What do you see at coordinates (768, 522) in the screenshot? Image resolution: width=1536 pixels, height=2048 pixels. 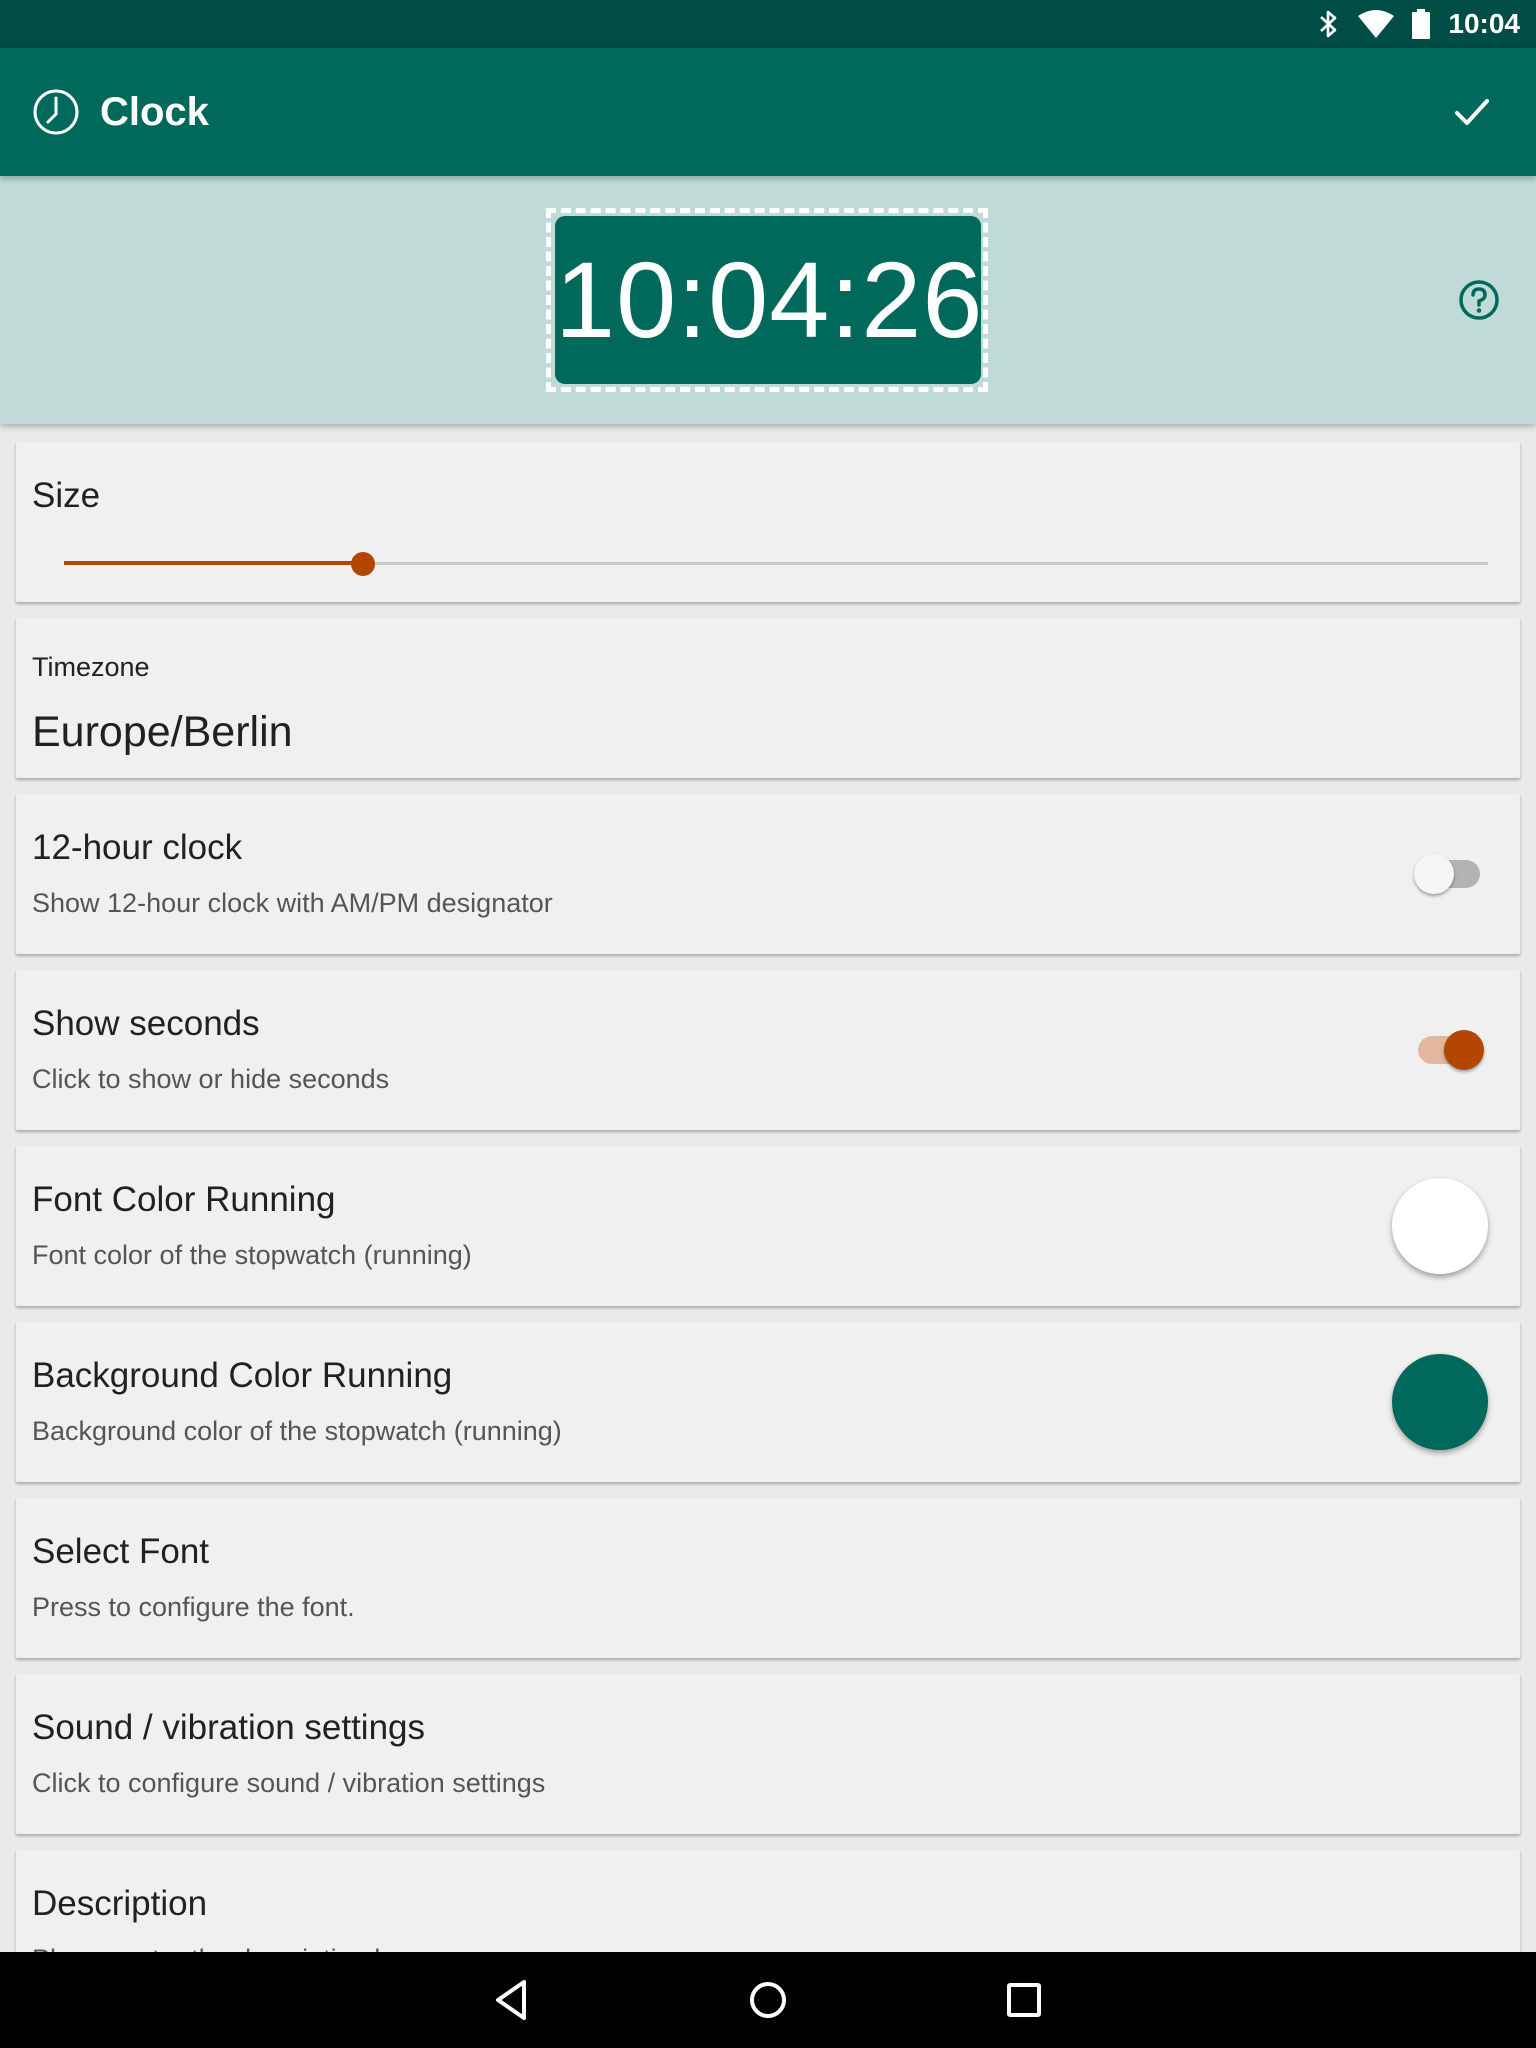 I see `size-setting: Size` at bounding box center [768, 522].